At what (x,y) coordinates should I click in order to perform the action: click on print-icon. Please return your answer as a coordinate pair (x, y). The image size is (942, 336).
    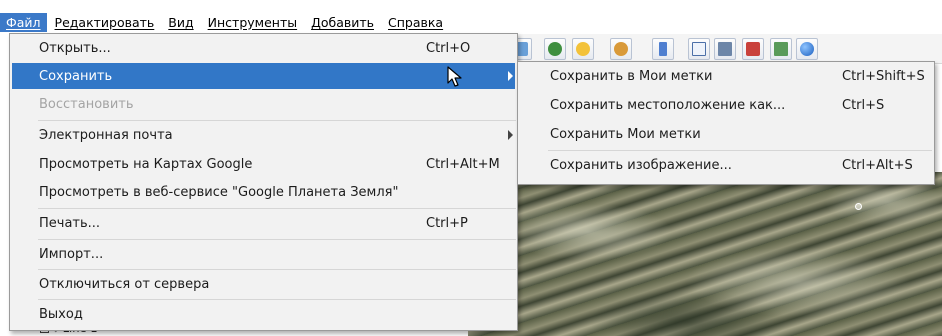
    Looking at the image, I should click on (725, 49).